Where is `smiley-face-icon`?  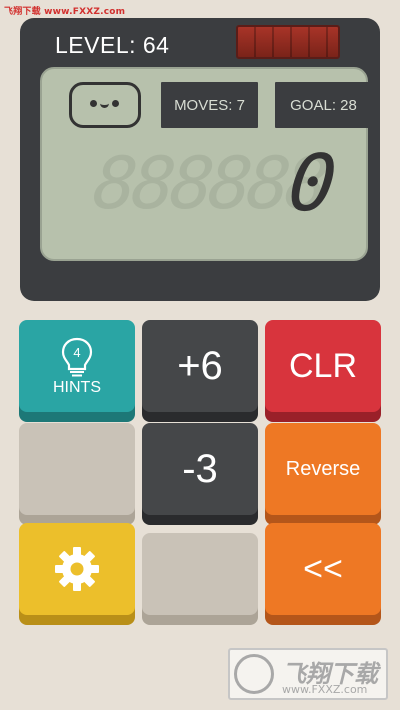
smiley-face-icon is located at coordinates (105, 105).